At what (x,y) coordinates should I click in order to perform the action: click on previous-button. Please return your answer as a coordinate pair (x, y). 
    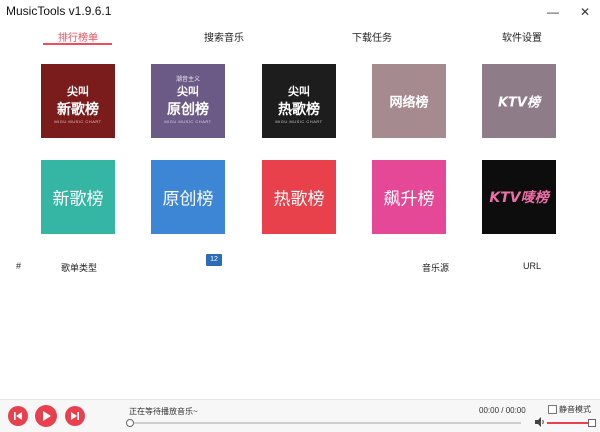
    Looking at the image, I should click on (18, 416).